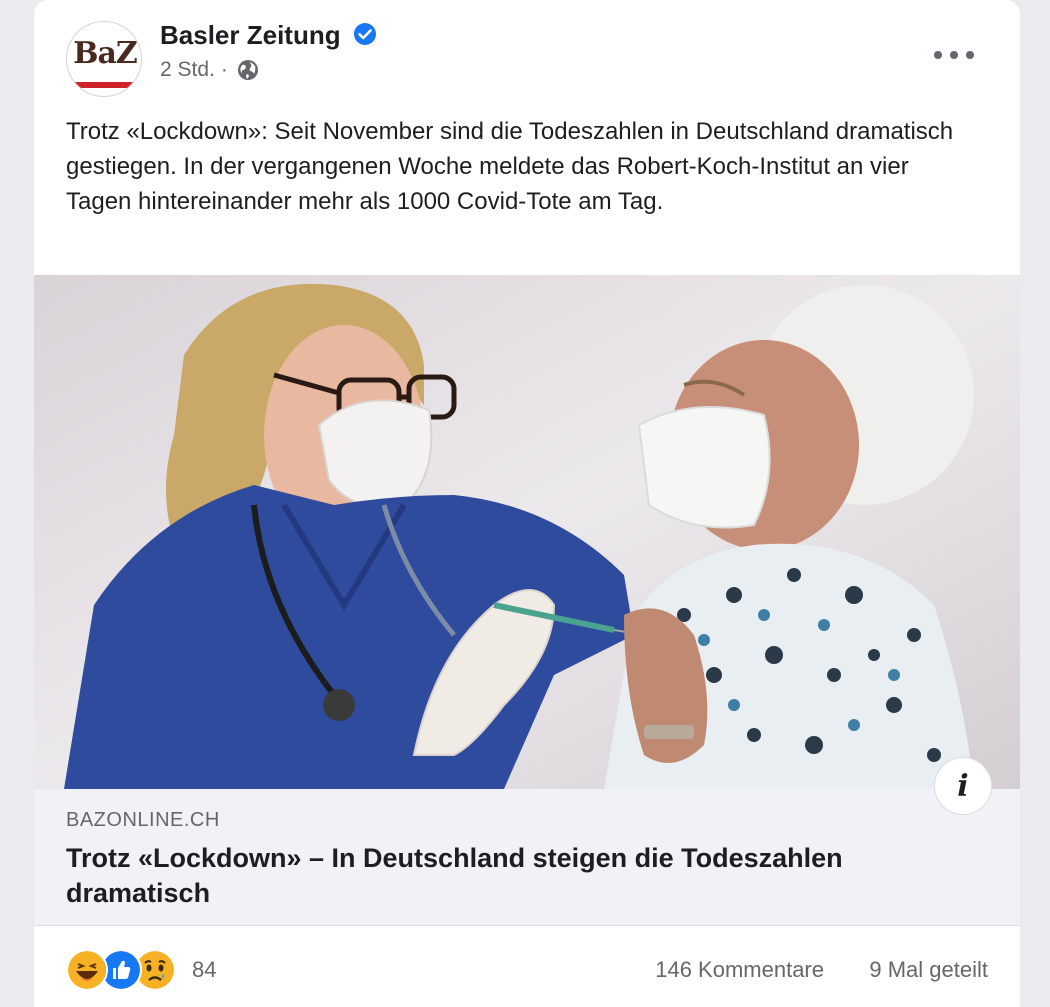 The image size is (1050, 1007). I want to click on page-avatar: BaZ, so click(104, 59).